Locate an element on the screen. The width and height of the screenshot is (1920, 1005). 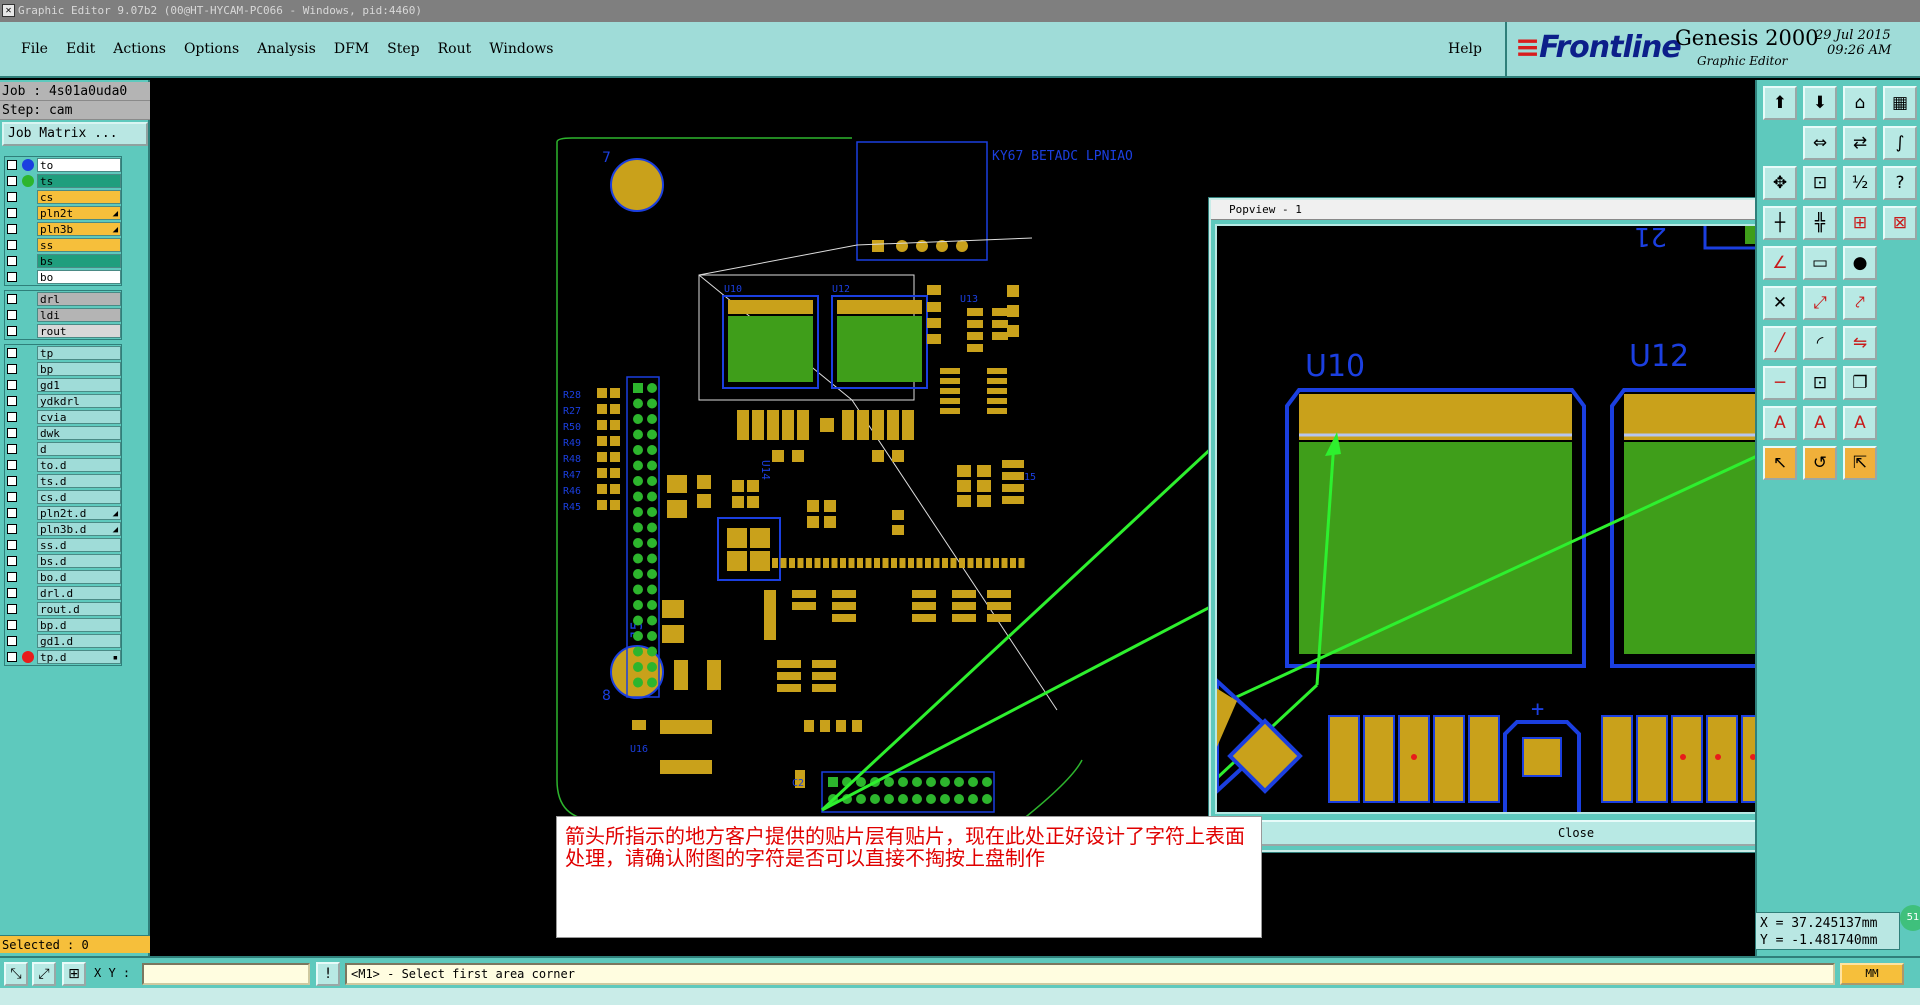
layer-row: cs is located at coordinates (63, 197).